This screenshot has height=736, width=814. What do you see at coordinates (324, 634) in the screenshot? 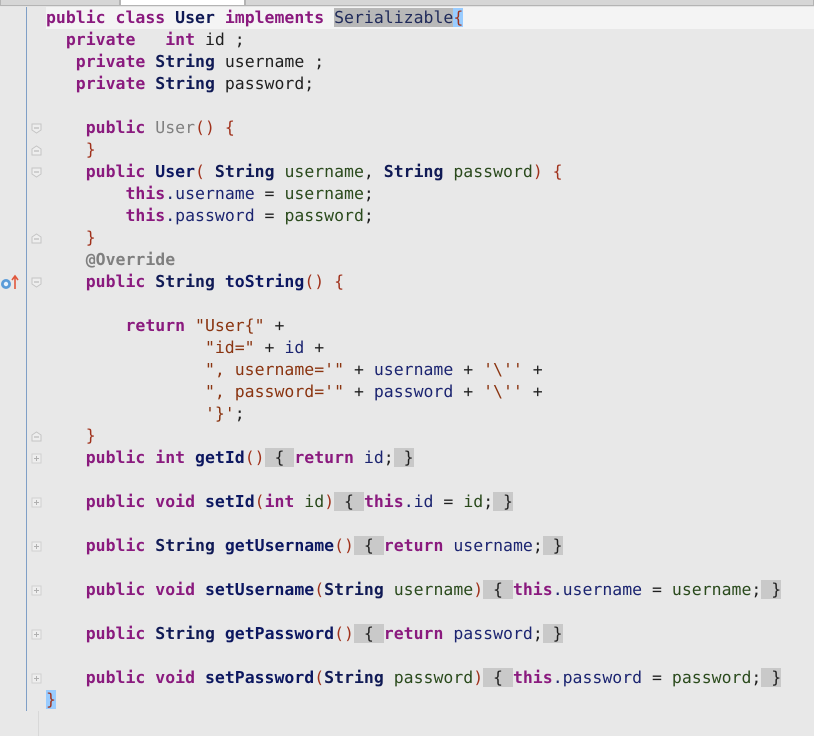
I see `code-line: public String getPassword() { return password; }` at bounding box center [324, 634].